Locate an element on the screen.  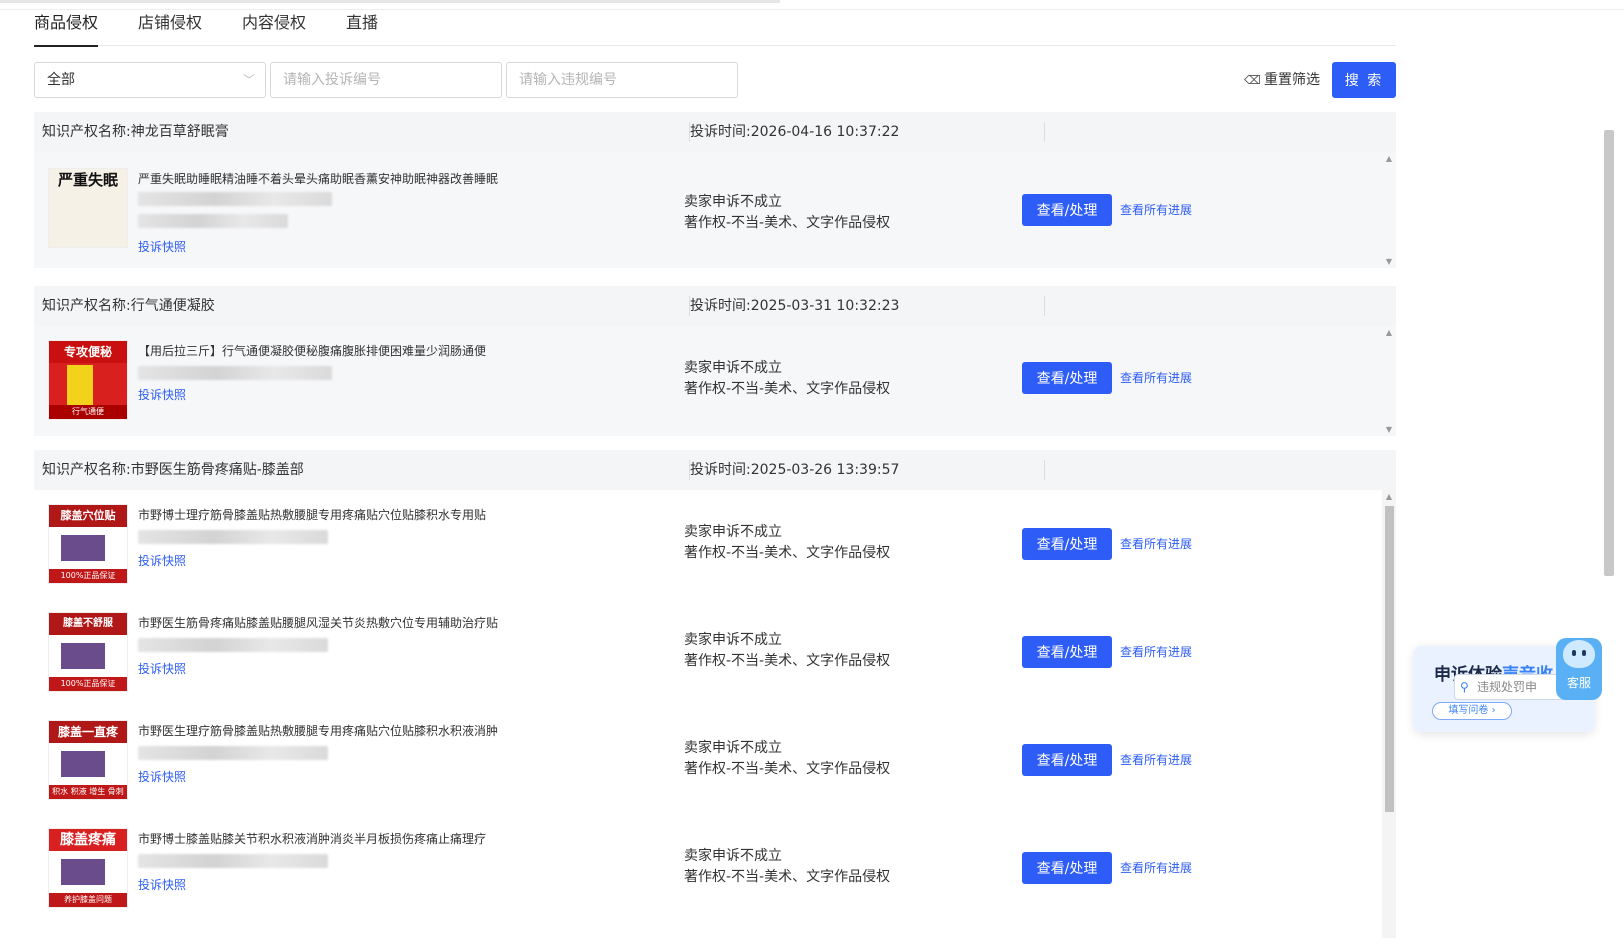
tab-live: 直播 is located at coordinates (362, 28).